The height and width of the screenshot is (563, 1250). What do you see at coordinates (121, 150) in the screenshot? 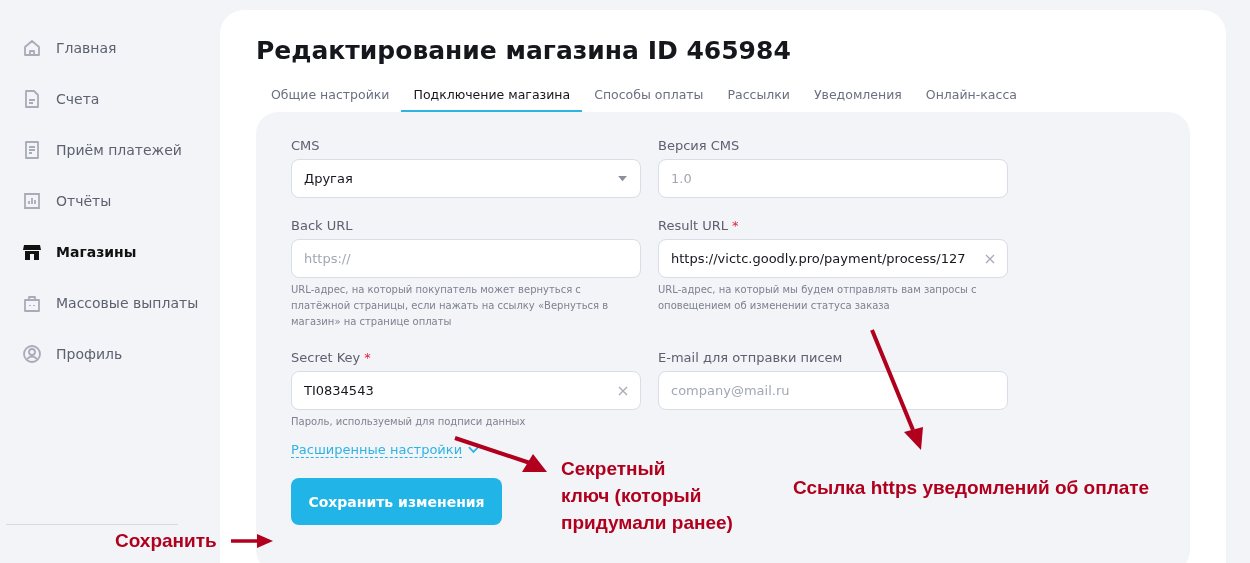
I see `sidebar-item: Приём платежей` at bounding box center [121, 150].